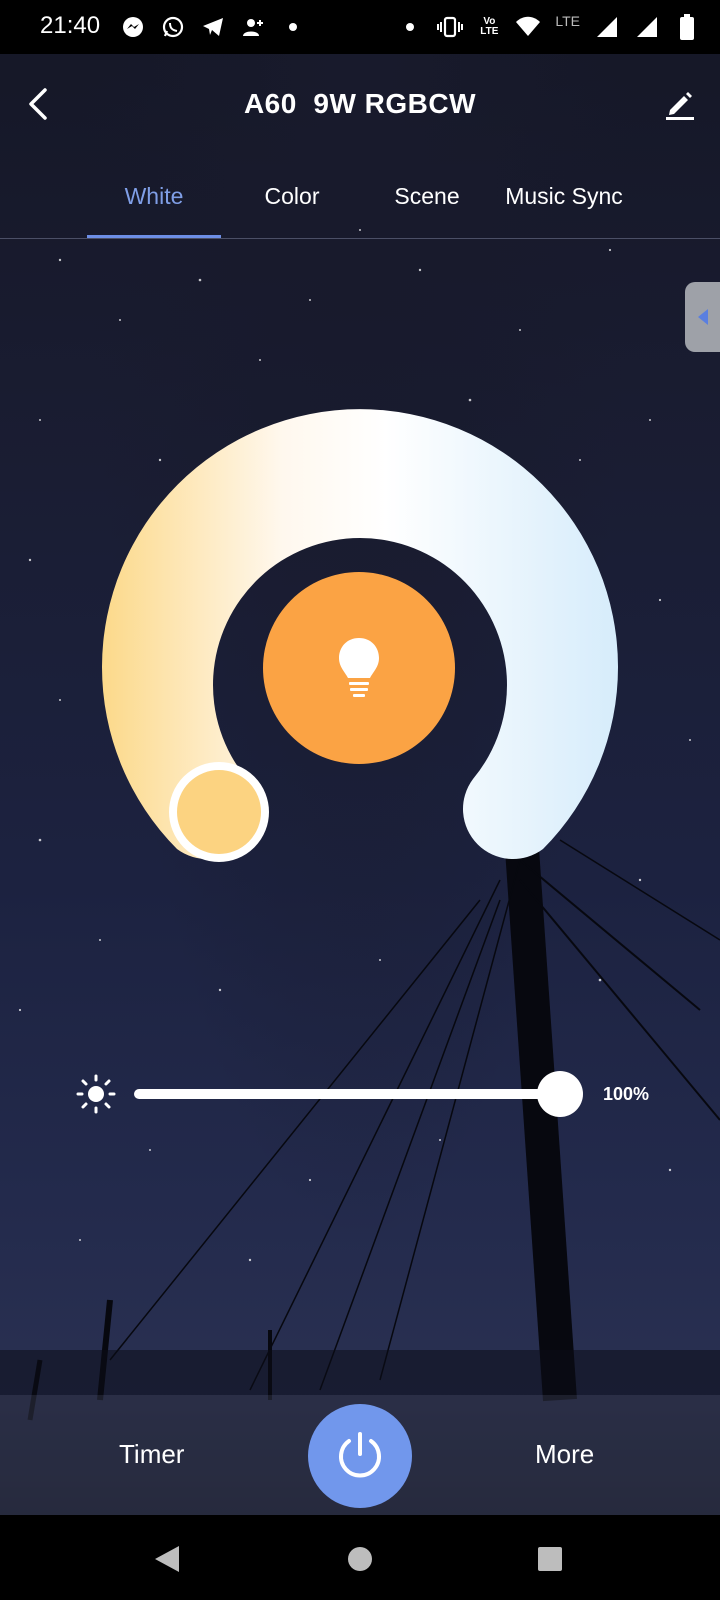 This screenshot has width=720, height=1600. What do you see at coordinates (548, 27) in the screenshot?
I see `system-icons: Vo LTE LTE` at bounding box center [548, 27].